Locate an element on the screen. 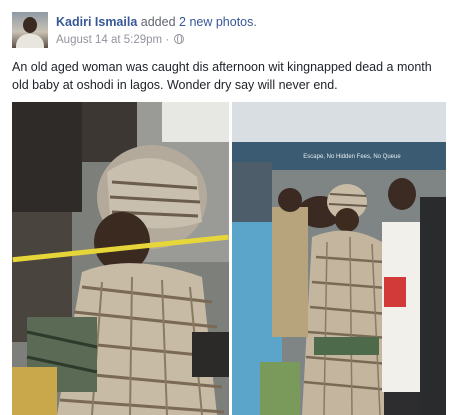 Image resolution: width=450 pixels, height=415 pixels. banner-text: Escape, No Hidden Fees, No Queue is located at coordinates (352, 157).